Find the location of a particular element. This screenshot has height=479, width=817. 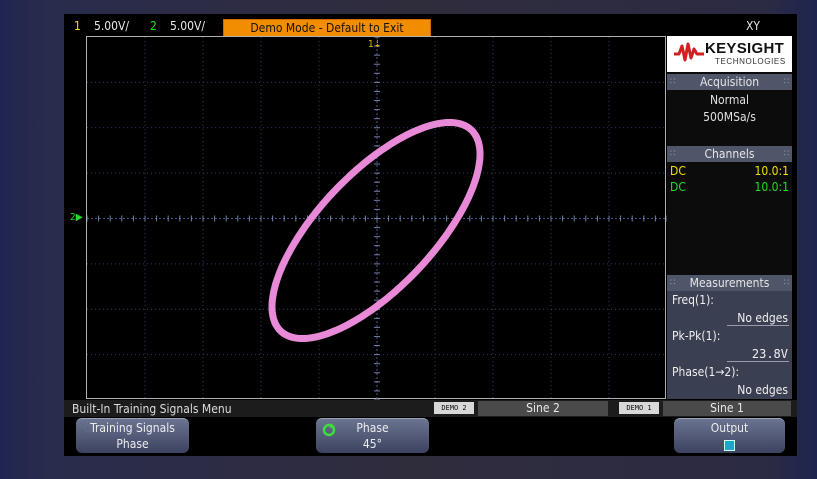

demo1-badge: DEMO 1 is located at coordinates (639, 408).